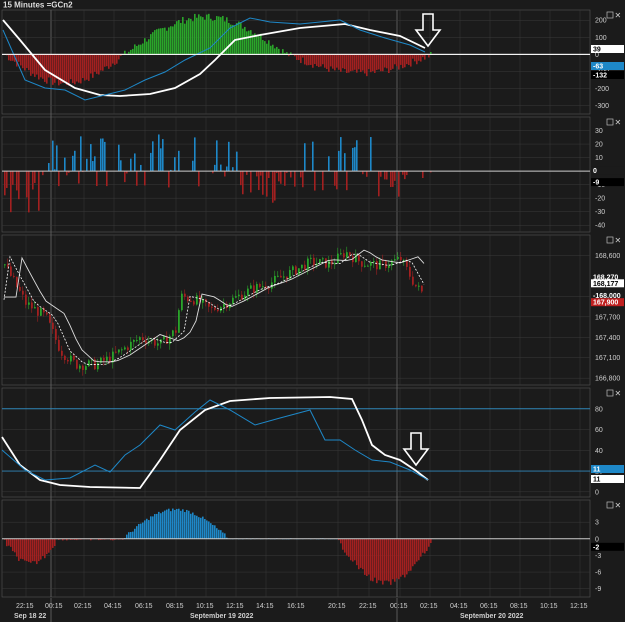  I want to click on value-badge: -132, so click(600, 76).